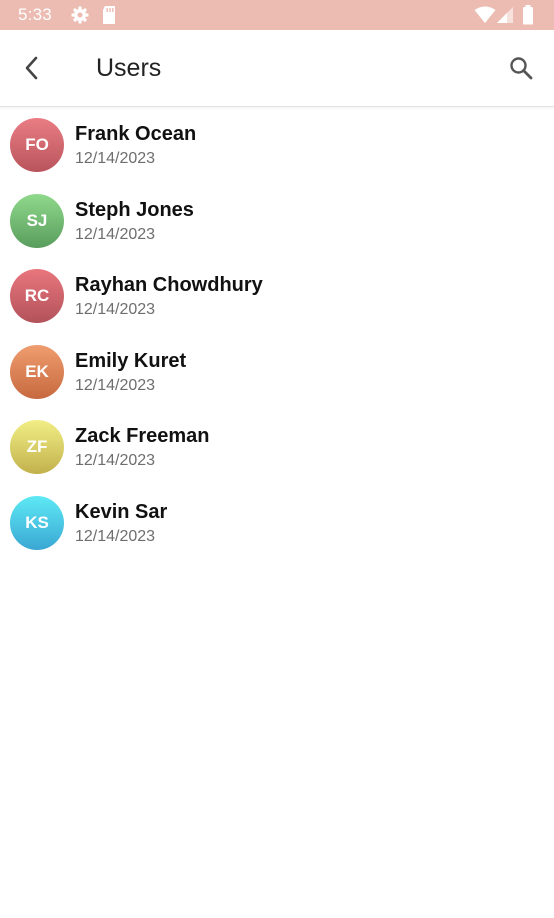 This screenshot has width=554, height=918. I want to click on page-title: Users, so click(129, 68).